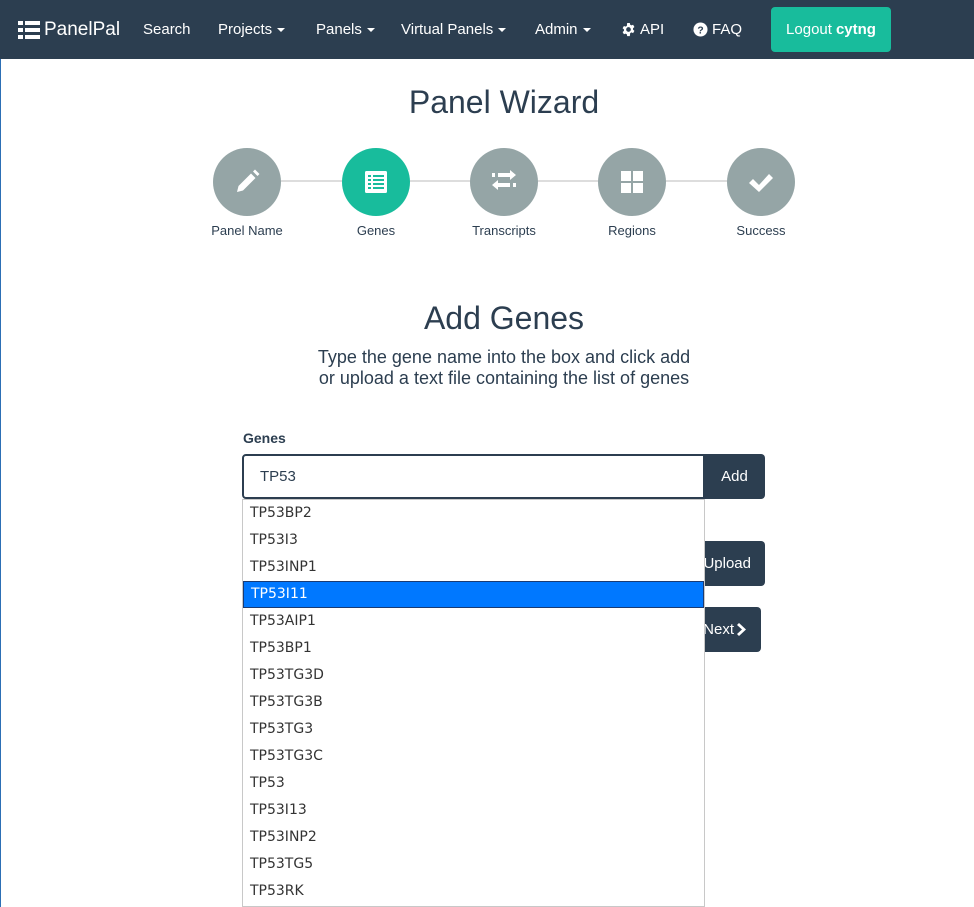 This screenshot has height=907, width=974. Describe the element at coordinates (718, 629) in the screenshot. I see `next-label: Next` at that location.